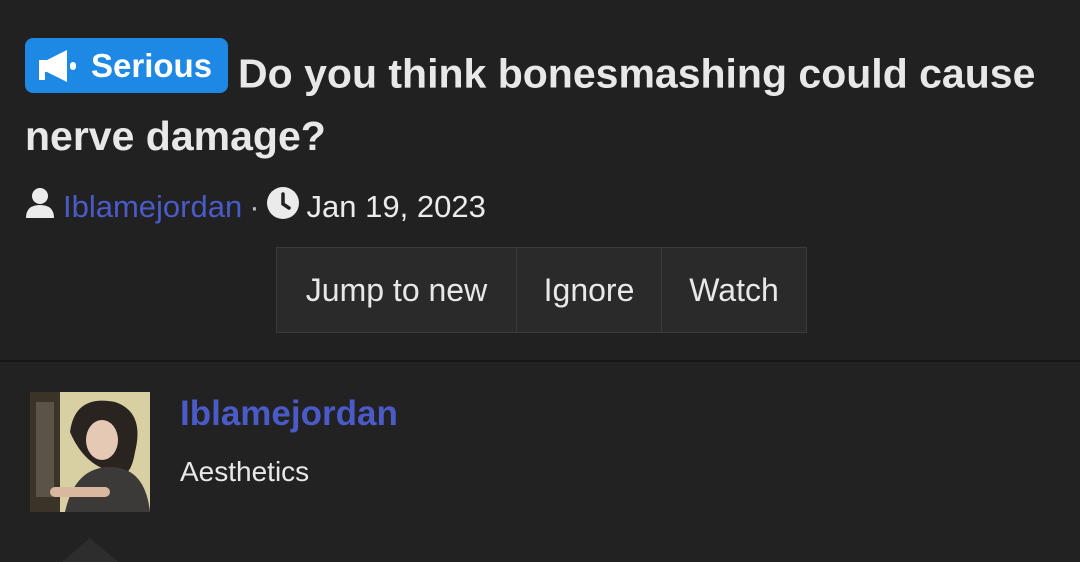 This screenshot has width=1080, height=562. I want to click on thread-meta: Iblamejordan · Jan 19, 2023, so click(545, 206).